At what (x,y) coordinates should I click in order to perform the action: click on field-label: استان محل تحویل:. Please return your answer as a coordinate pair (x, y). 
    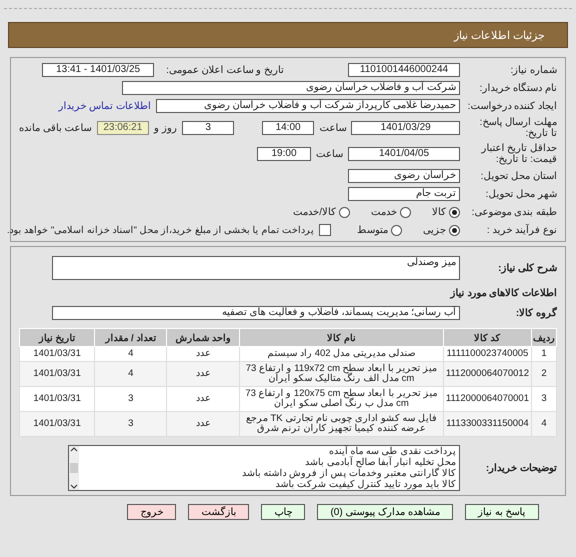
    Looking at the image, I should click on (518, 176).